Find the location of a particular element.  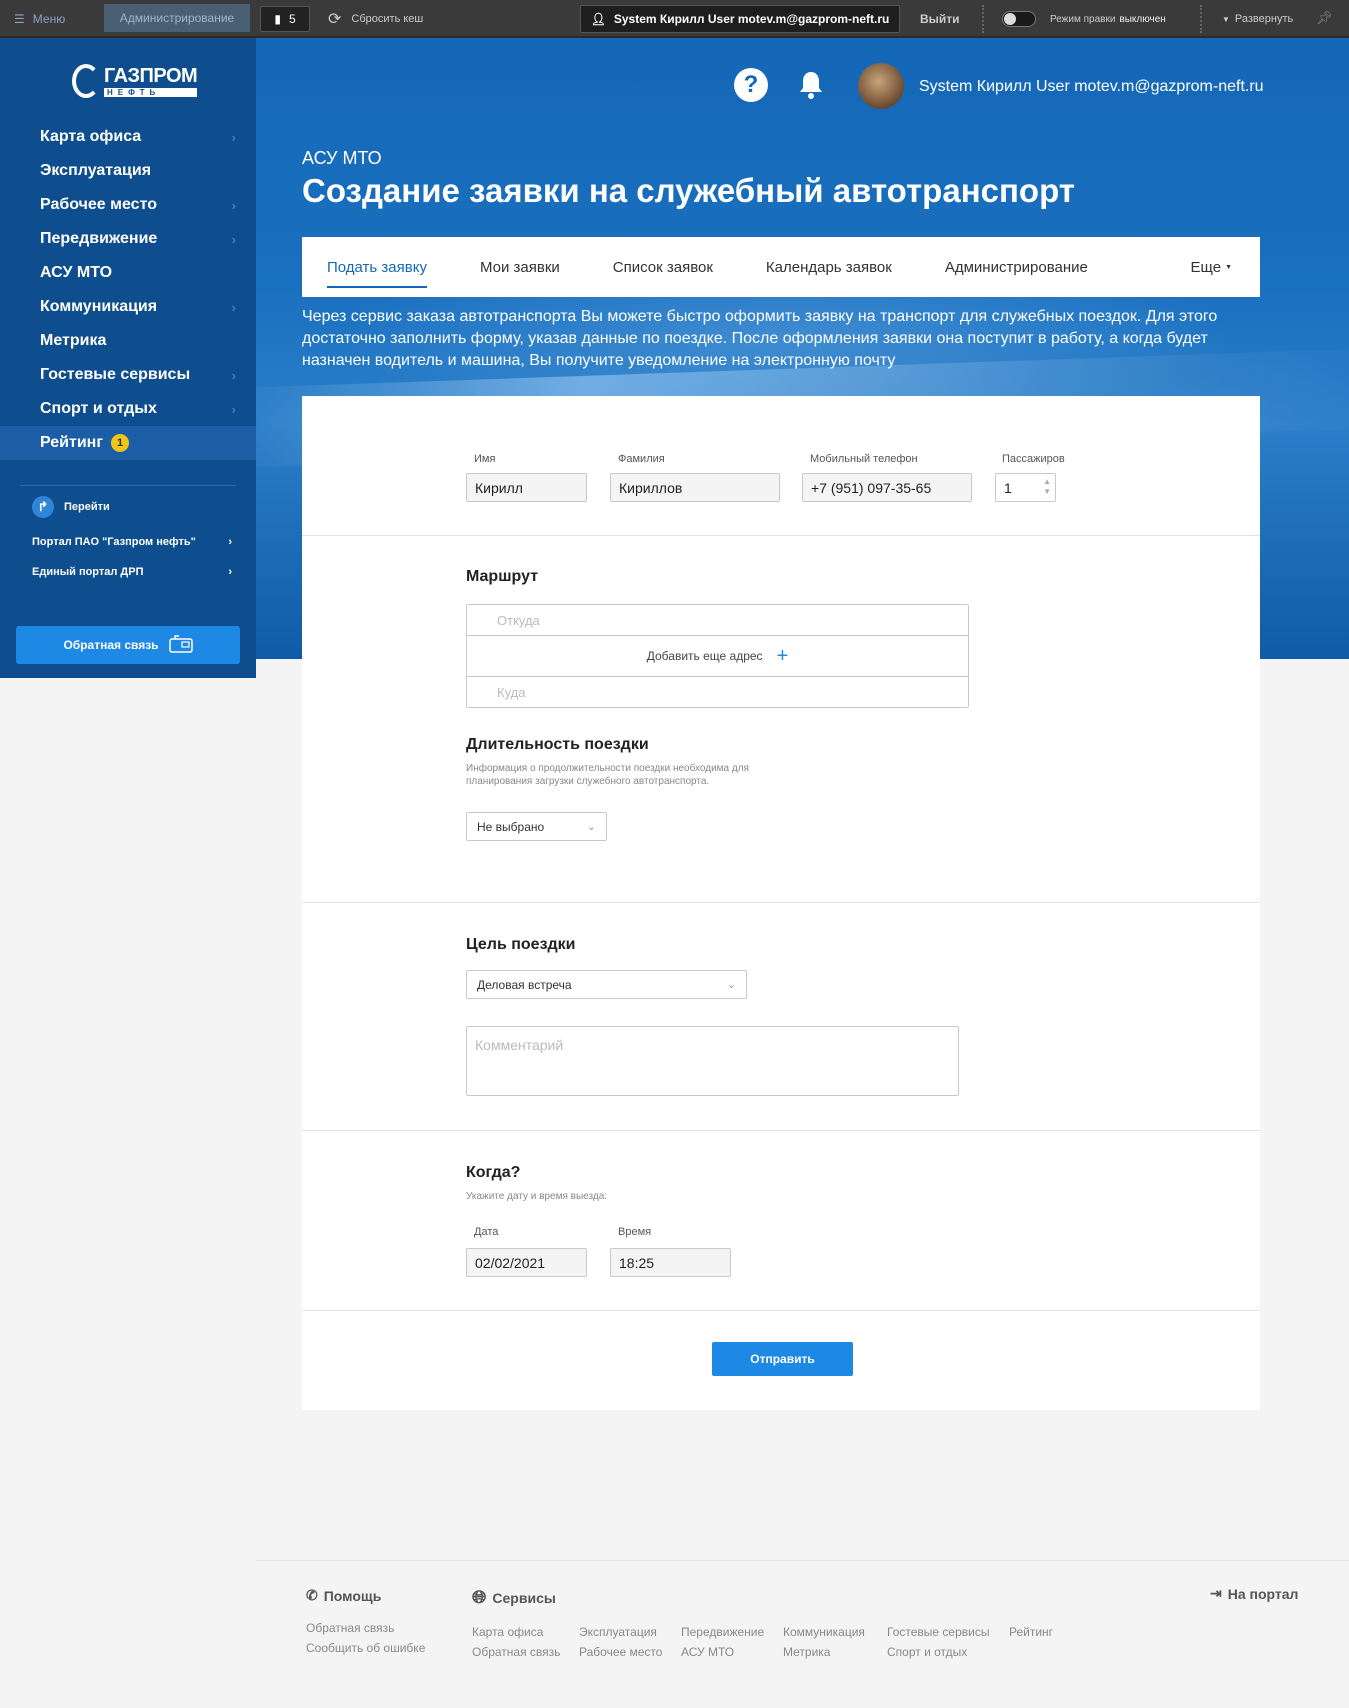

go-section-title: ↱ Перейти is located at coordinates (71, 507).